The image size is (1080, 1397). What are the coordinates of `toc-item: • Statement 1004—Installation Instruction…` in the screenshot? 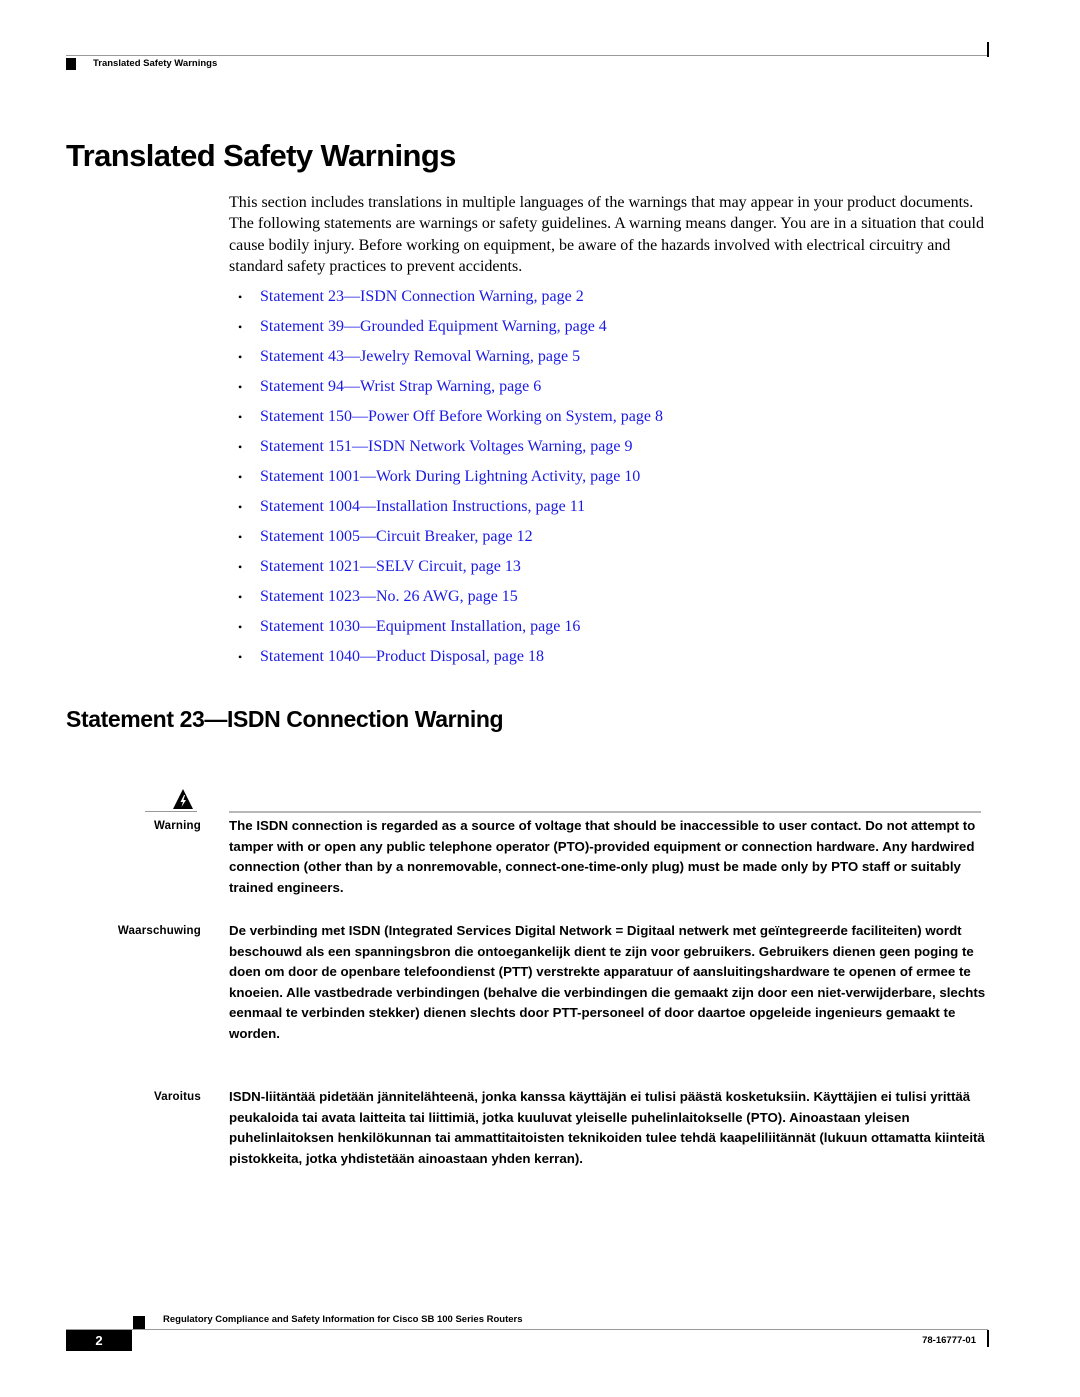 It's located at (446, 510).